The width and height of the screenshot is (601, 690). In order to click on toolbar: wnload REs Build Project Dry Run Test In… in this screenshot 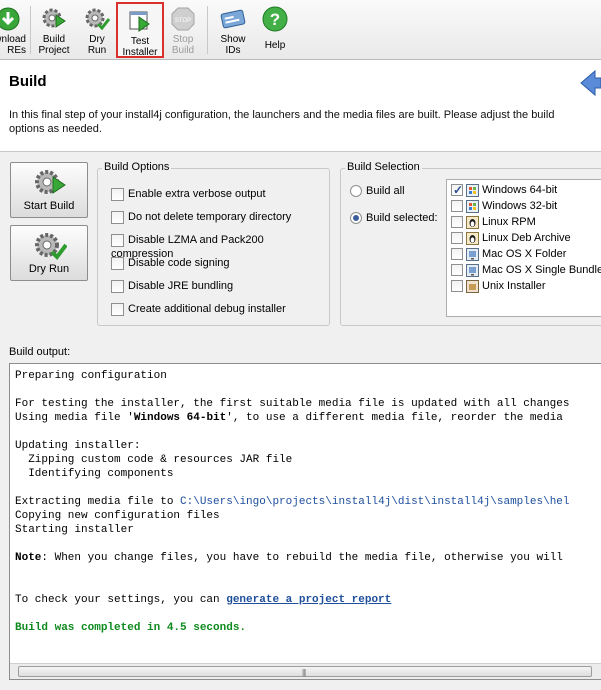, I will do `click(300, 30)`.